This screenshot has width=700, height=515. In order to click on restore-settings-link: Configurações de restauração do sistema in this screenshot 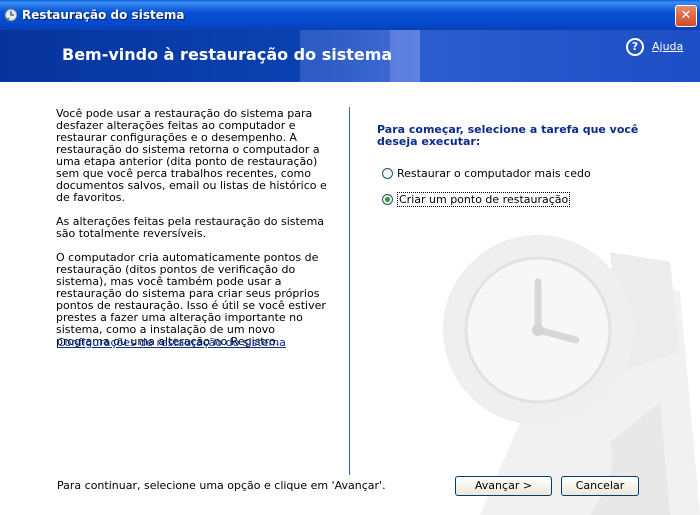, I will do `click(171, 342)`.